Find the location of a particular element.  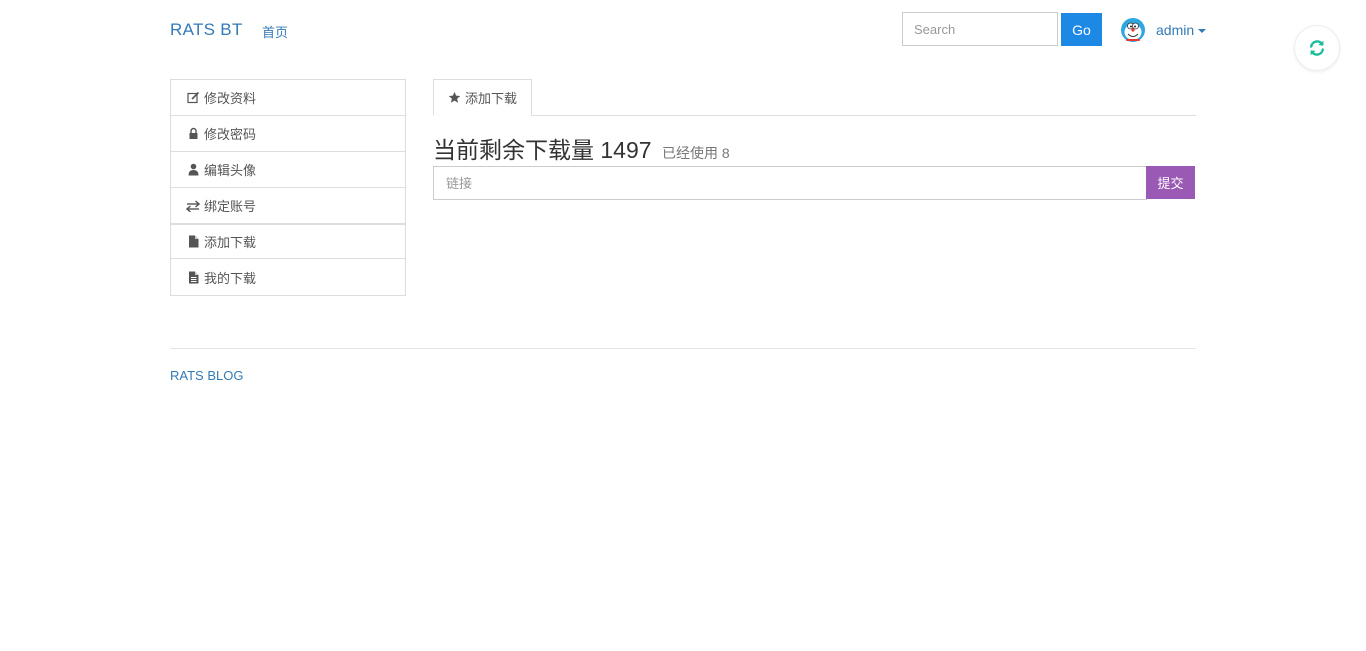

sidebar-item-my-downloads: 我的下载 is located at coordinates (288, 277).